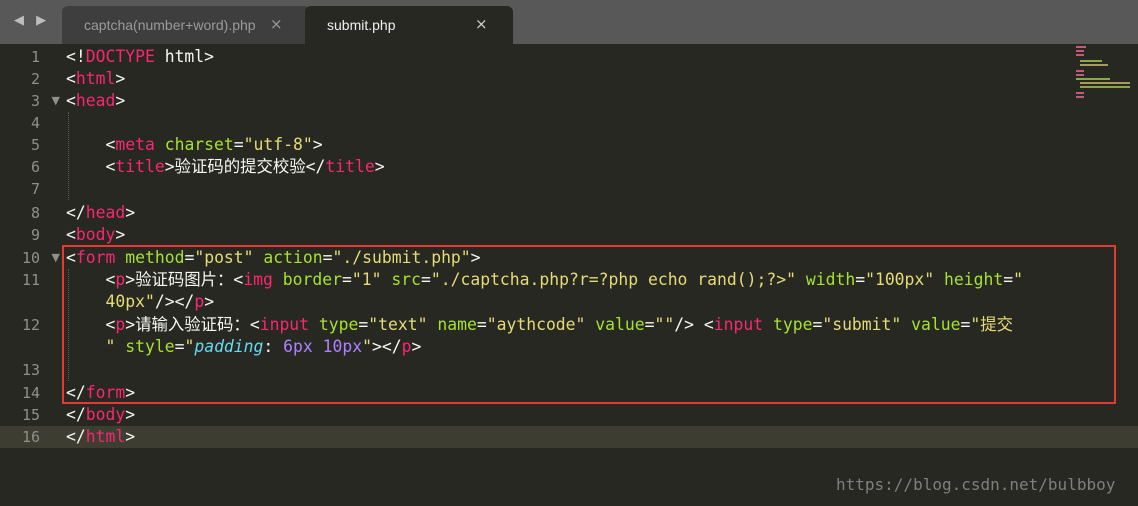  What do you see at coordinates (35, 167) in the screenshot?
I see `line-number: 6` at bounding box center [35, 167].